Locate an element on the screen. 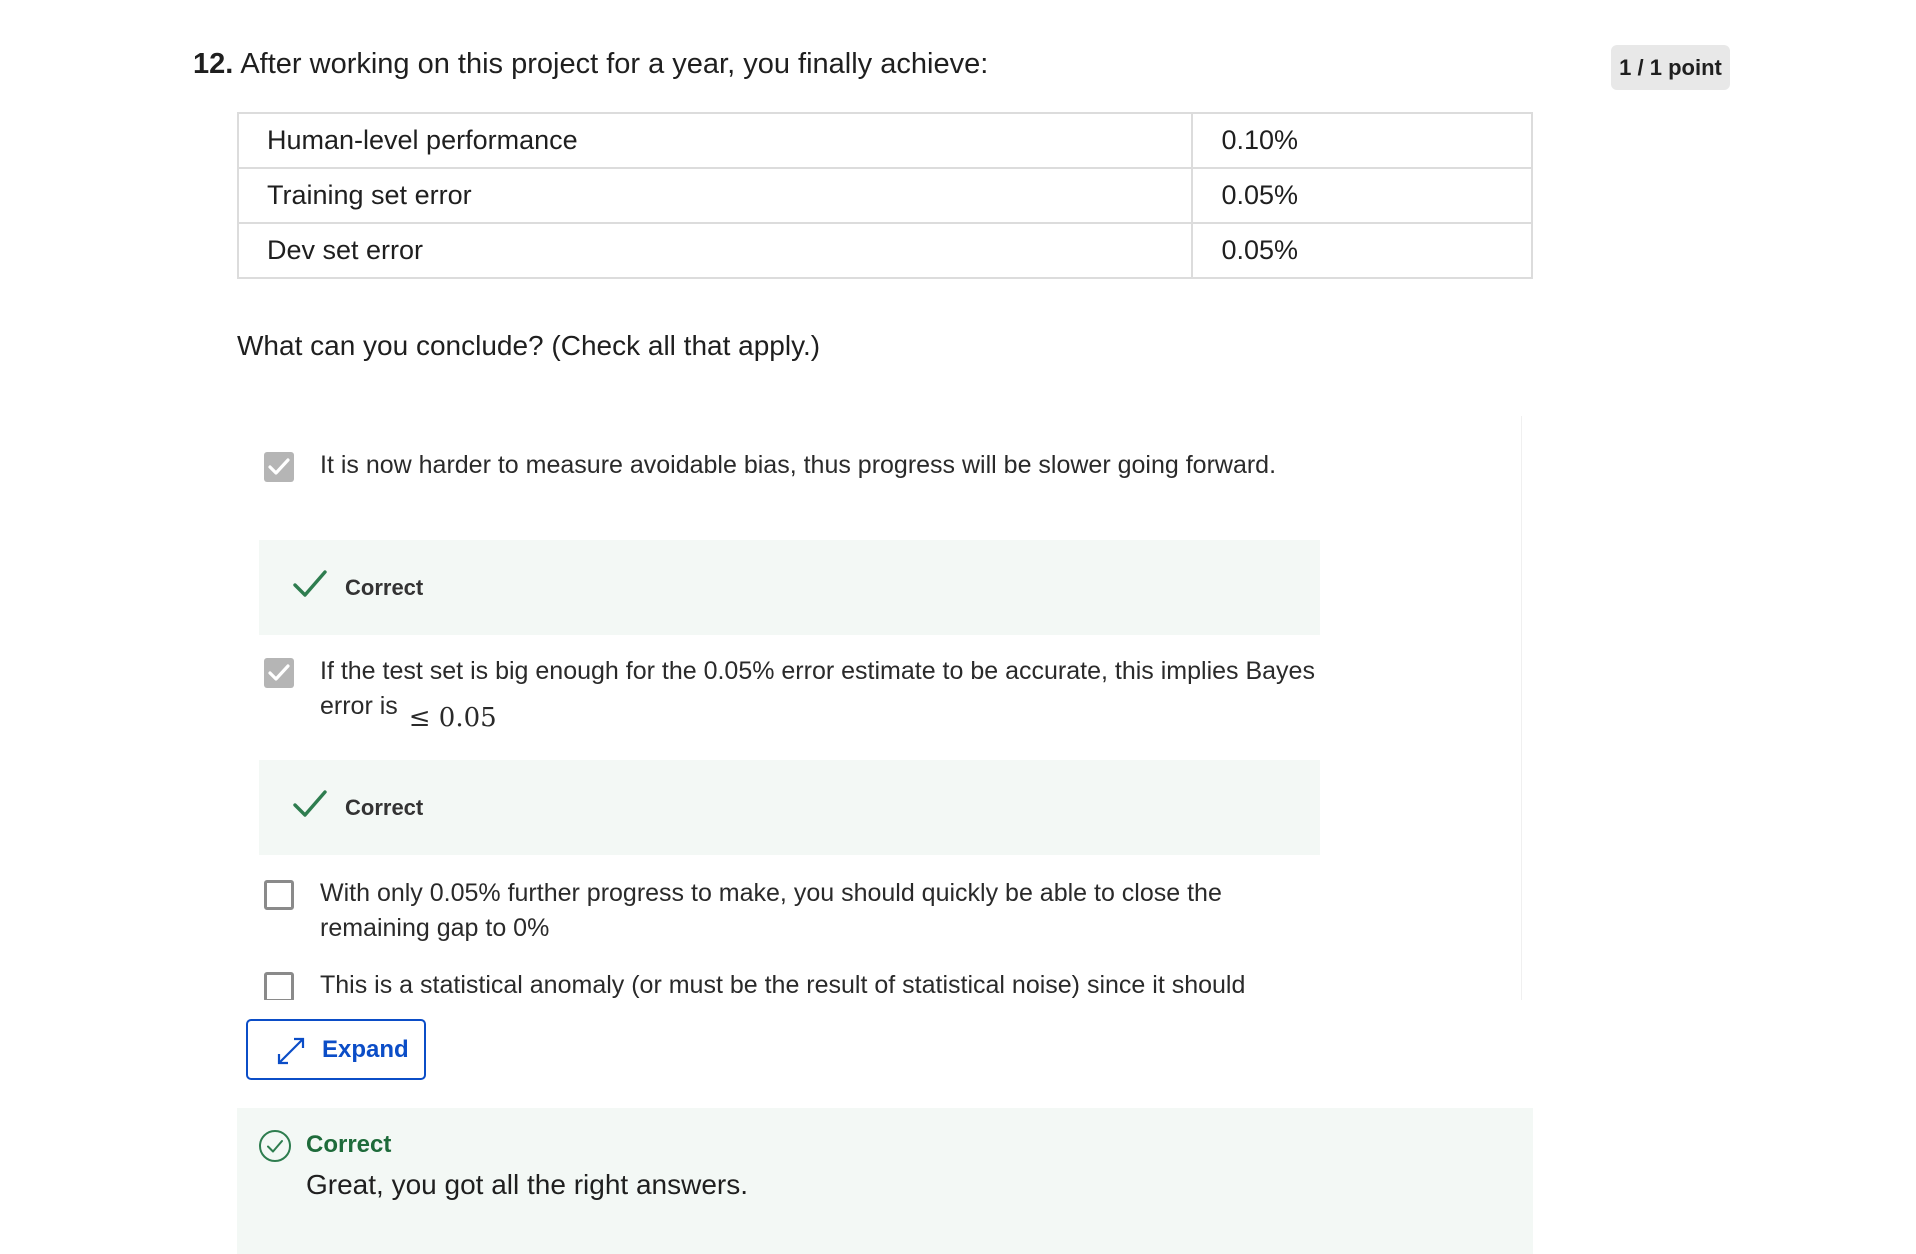  expand-arrows-icon is located at coordinates (291, 1051).